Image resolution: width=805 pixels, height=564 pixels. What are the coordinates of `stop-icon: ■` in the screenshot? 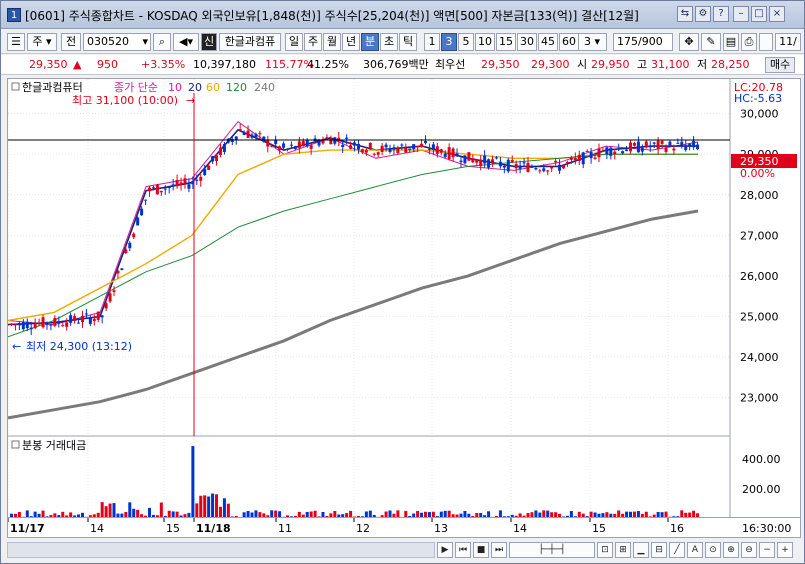 It's located at (481, 550).